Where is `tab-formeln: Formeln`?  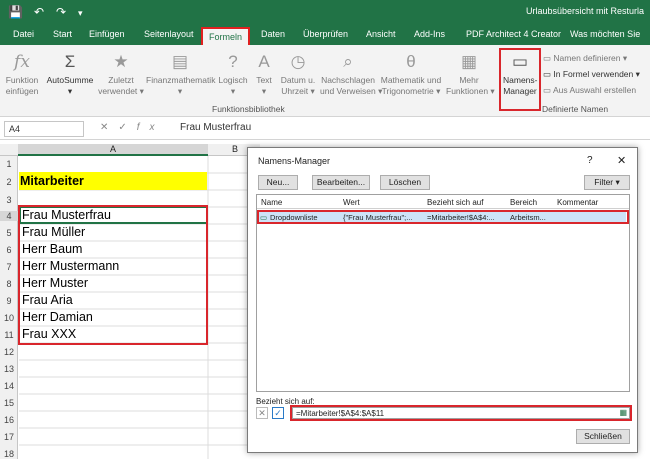
tab-formeln: Formeln is located at coordinates (226, 36).